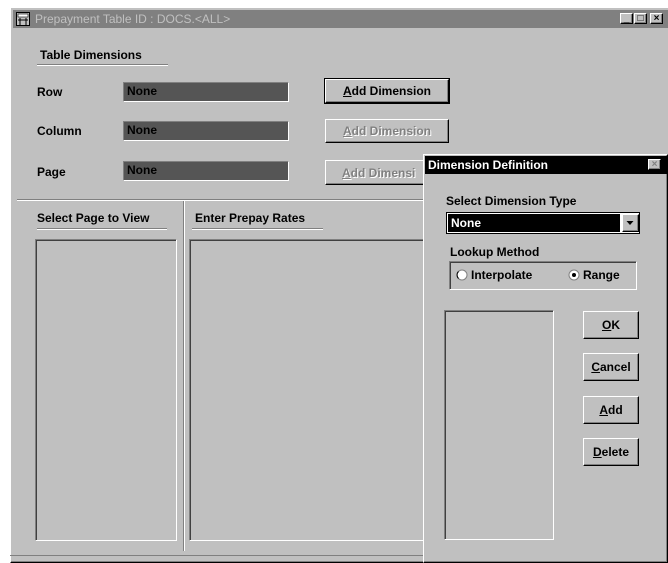  I want to click on maximize-icon: □, so click(640, 18).